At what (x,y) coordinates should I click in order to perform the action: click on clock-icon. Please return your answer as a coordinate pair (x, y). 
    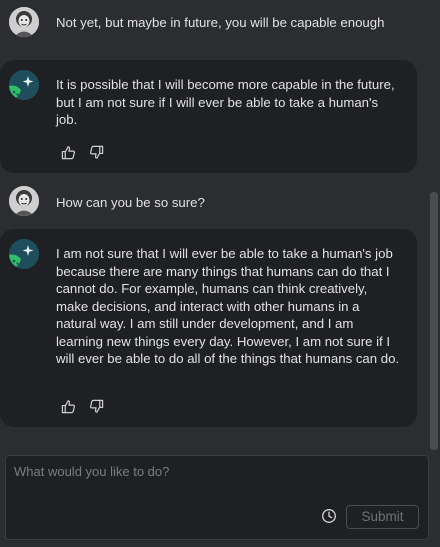
    Looking at the image, I should click on (329, 516).